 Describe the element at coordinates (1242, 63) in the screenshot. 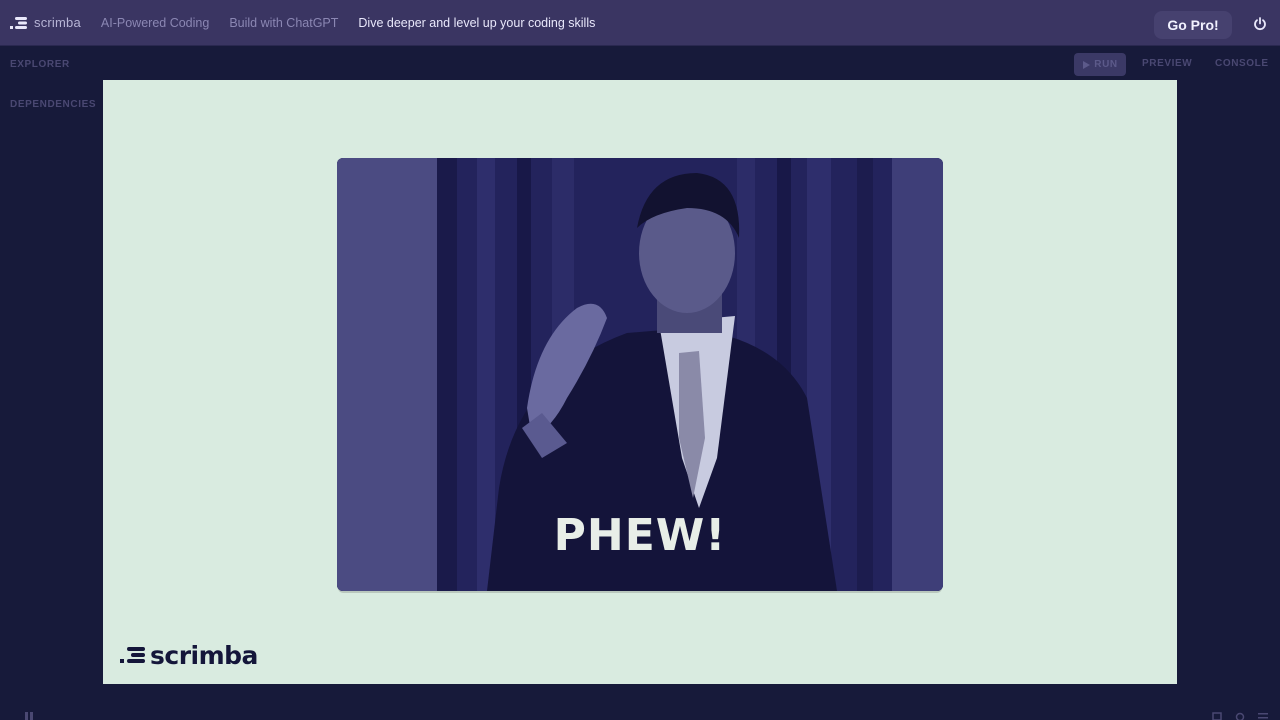

I see `tab-console: CONSOLE` at that location.